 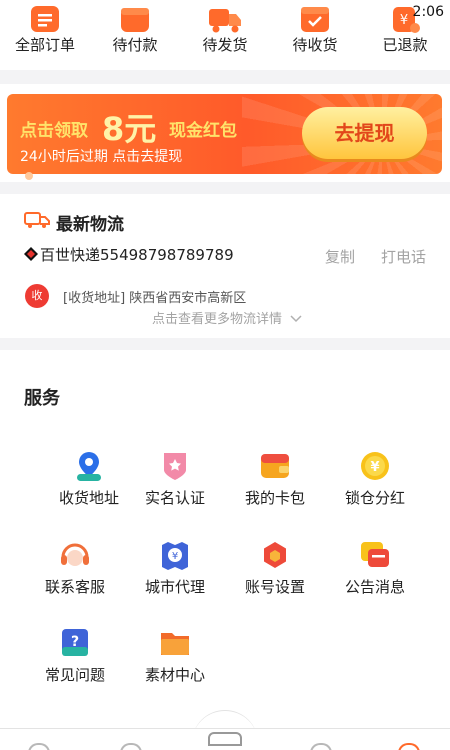 I want to click on service-faq-label: 常见问题, so click(x=74, y=675).